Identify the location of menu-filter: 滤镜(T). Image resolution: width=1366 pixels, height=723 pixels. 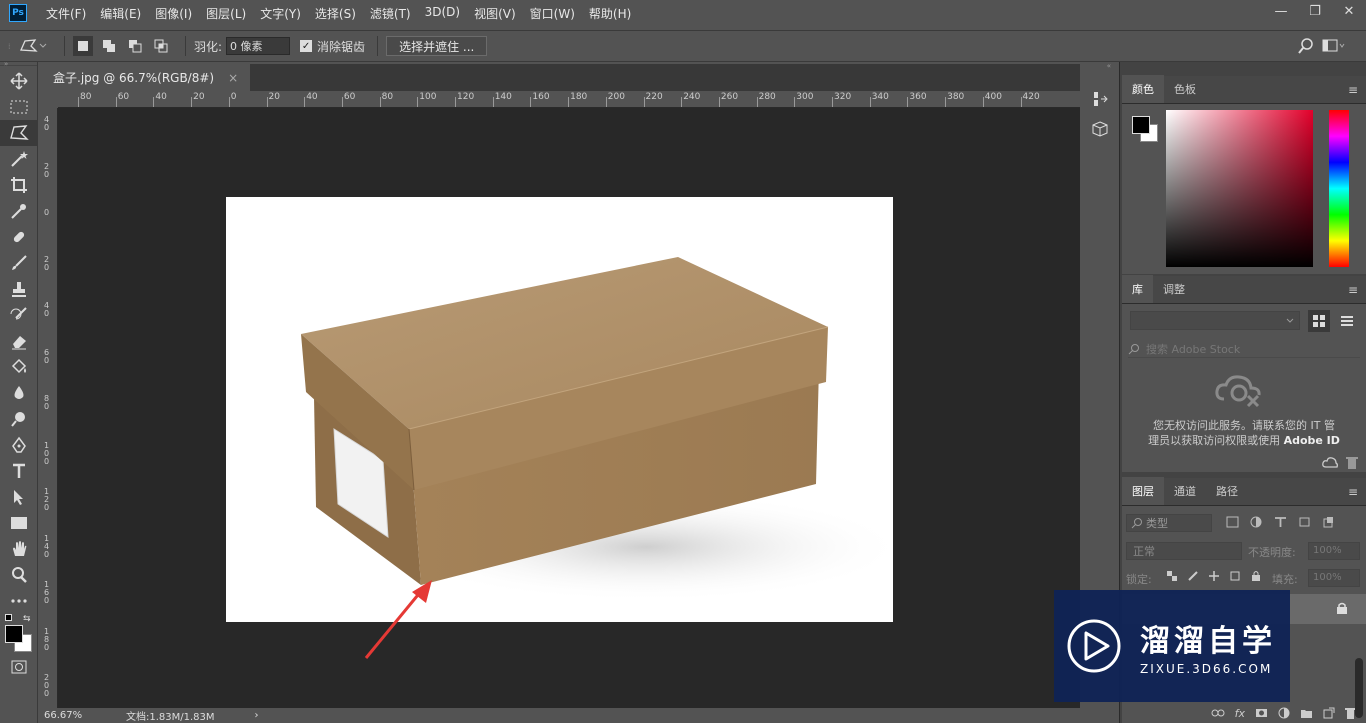
(390, 13).